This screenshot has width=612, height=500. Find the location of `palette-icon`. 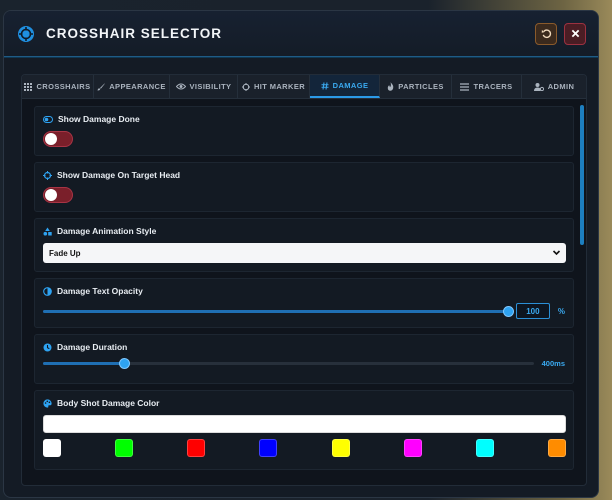

palette-icon is located at coordinates (47, 403).